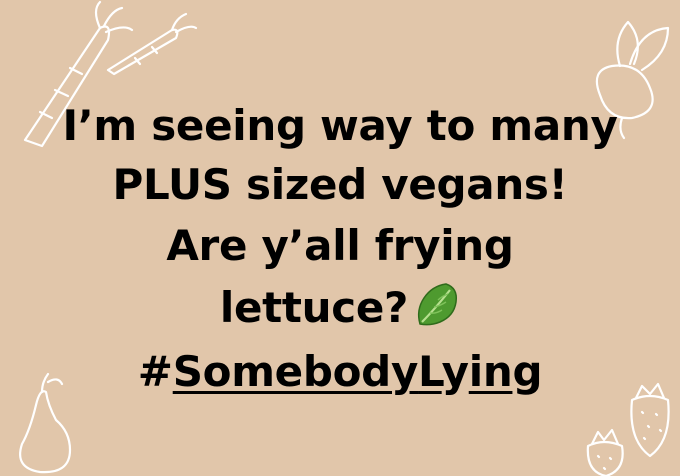 This screenshot has width=680, height=476. I want to click on hashtag-part-l: L, so click(430, 371).